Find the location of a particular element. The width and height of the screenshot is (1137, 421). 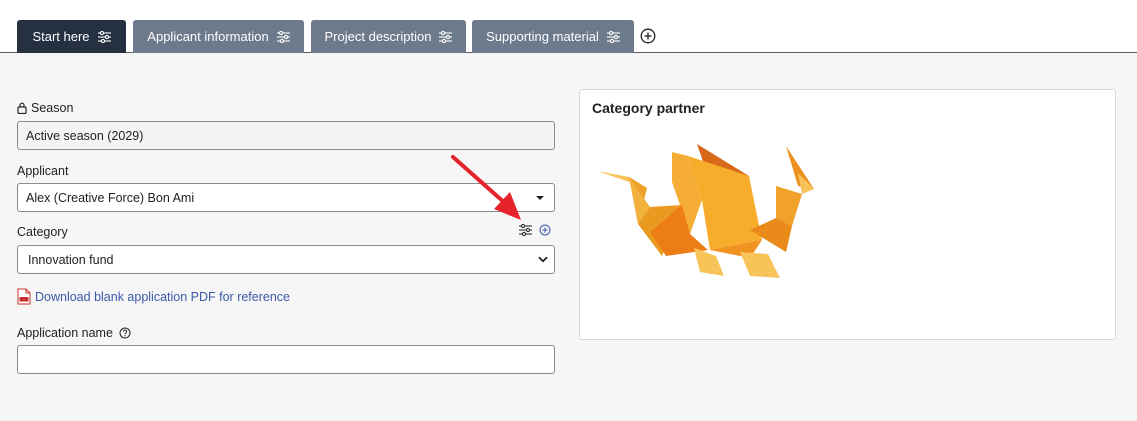

tab-project-description: Project description is located at coordinates (388, 36).